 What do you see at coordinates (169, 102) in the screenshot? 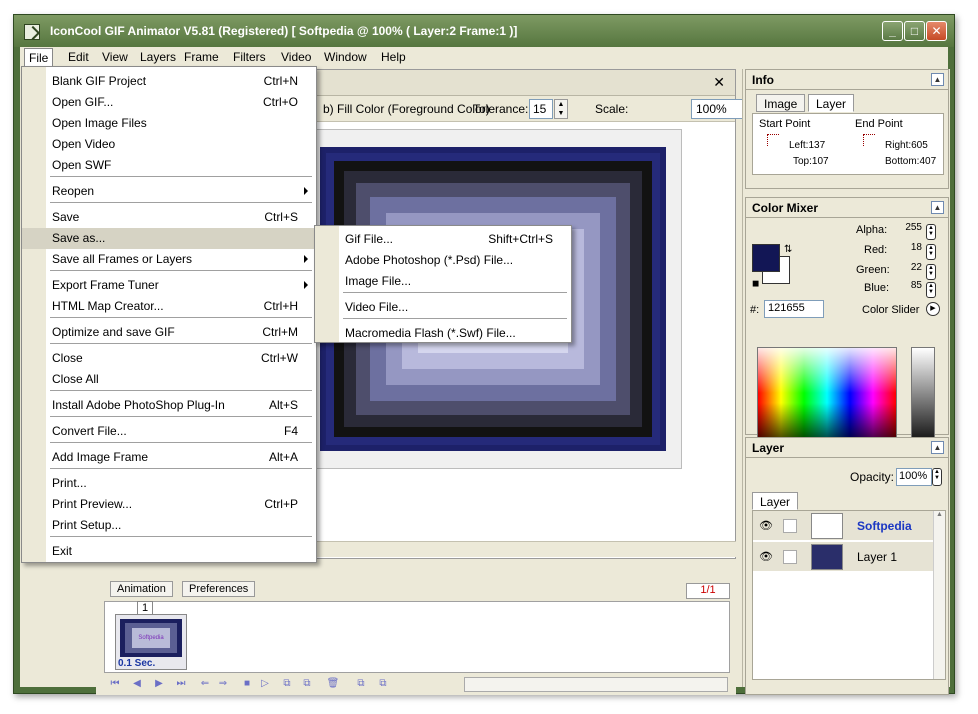
I see `menu-item-open-gif: Open GIF... Ctrl+O` at bounding box center [169, 102].